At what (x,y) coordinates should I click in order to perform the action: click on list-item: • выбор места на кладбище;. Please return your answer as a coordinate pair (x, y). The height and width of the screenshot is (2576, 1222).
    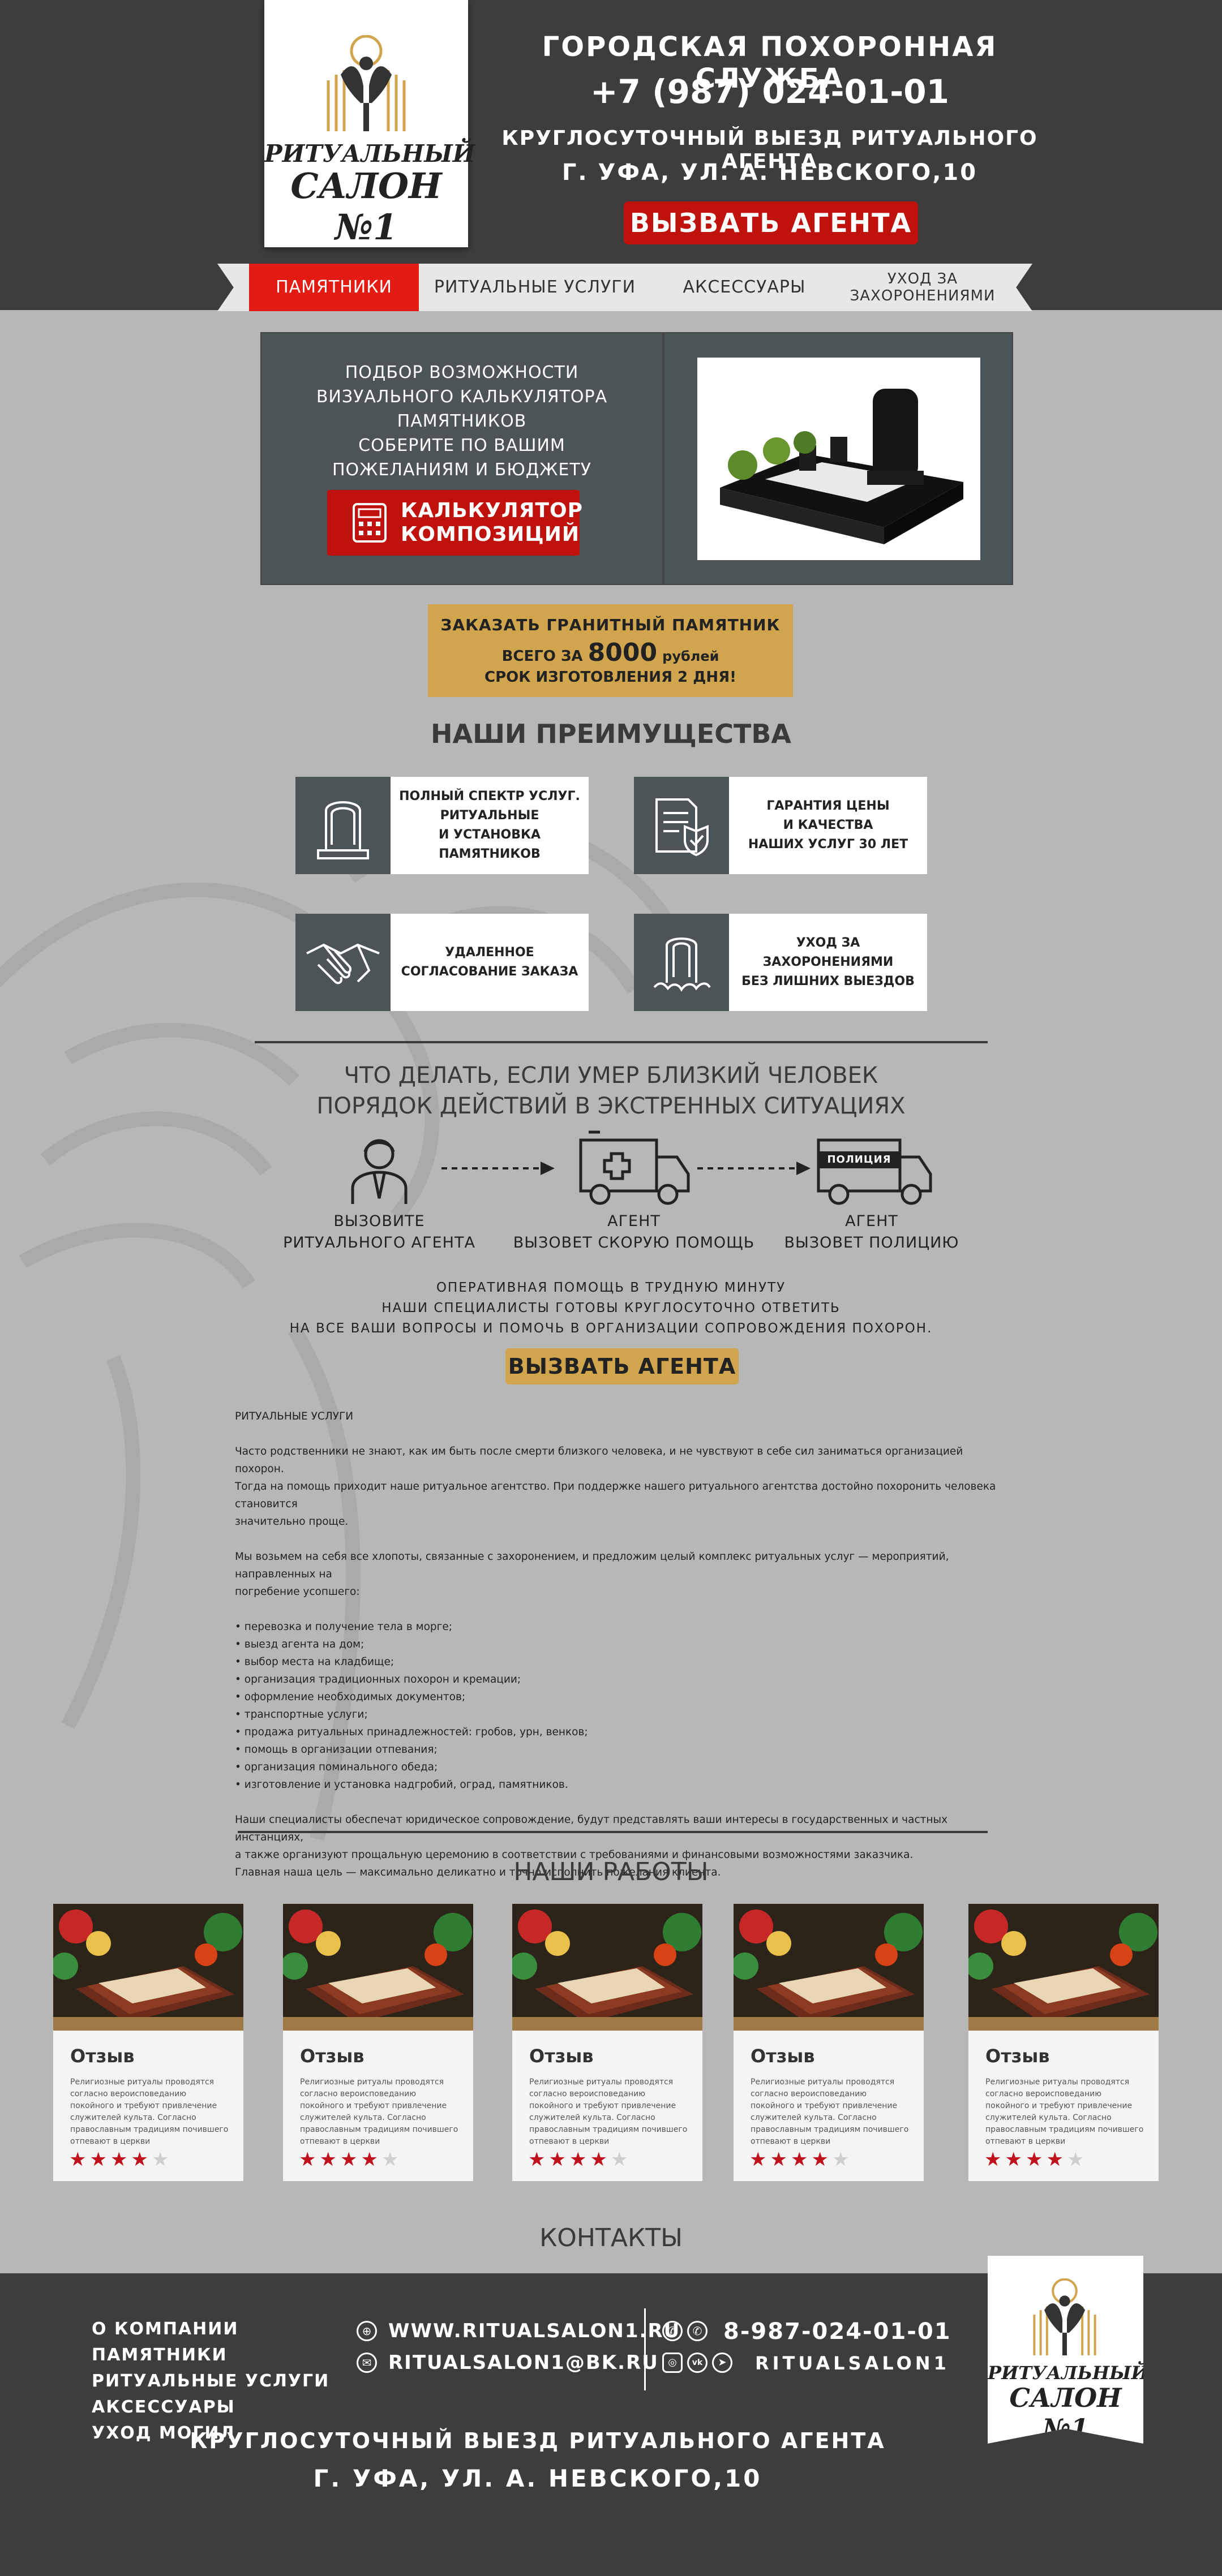
    Looking at the image, I should click on (315, 1662).